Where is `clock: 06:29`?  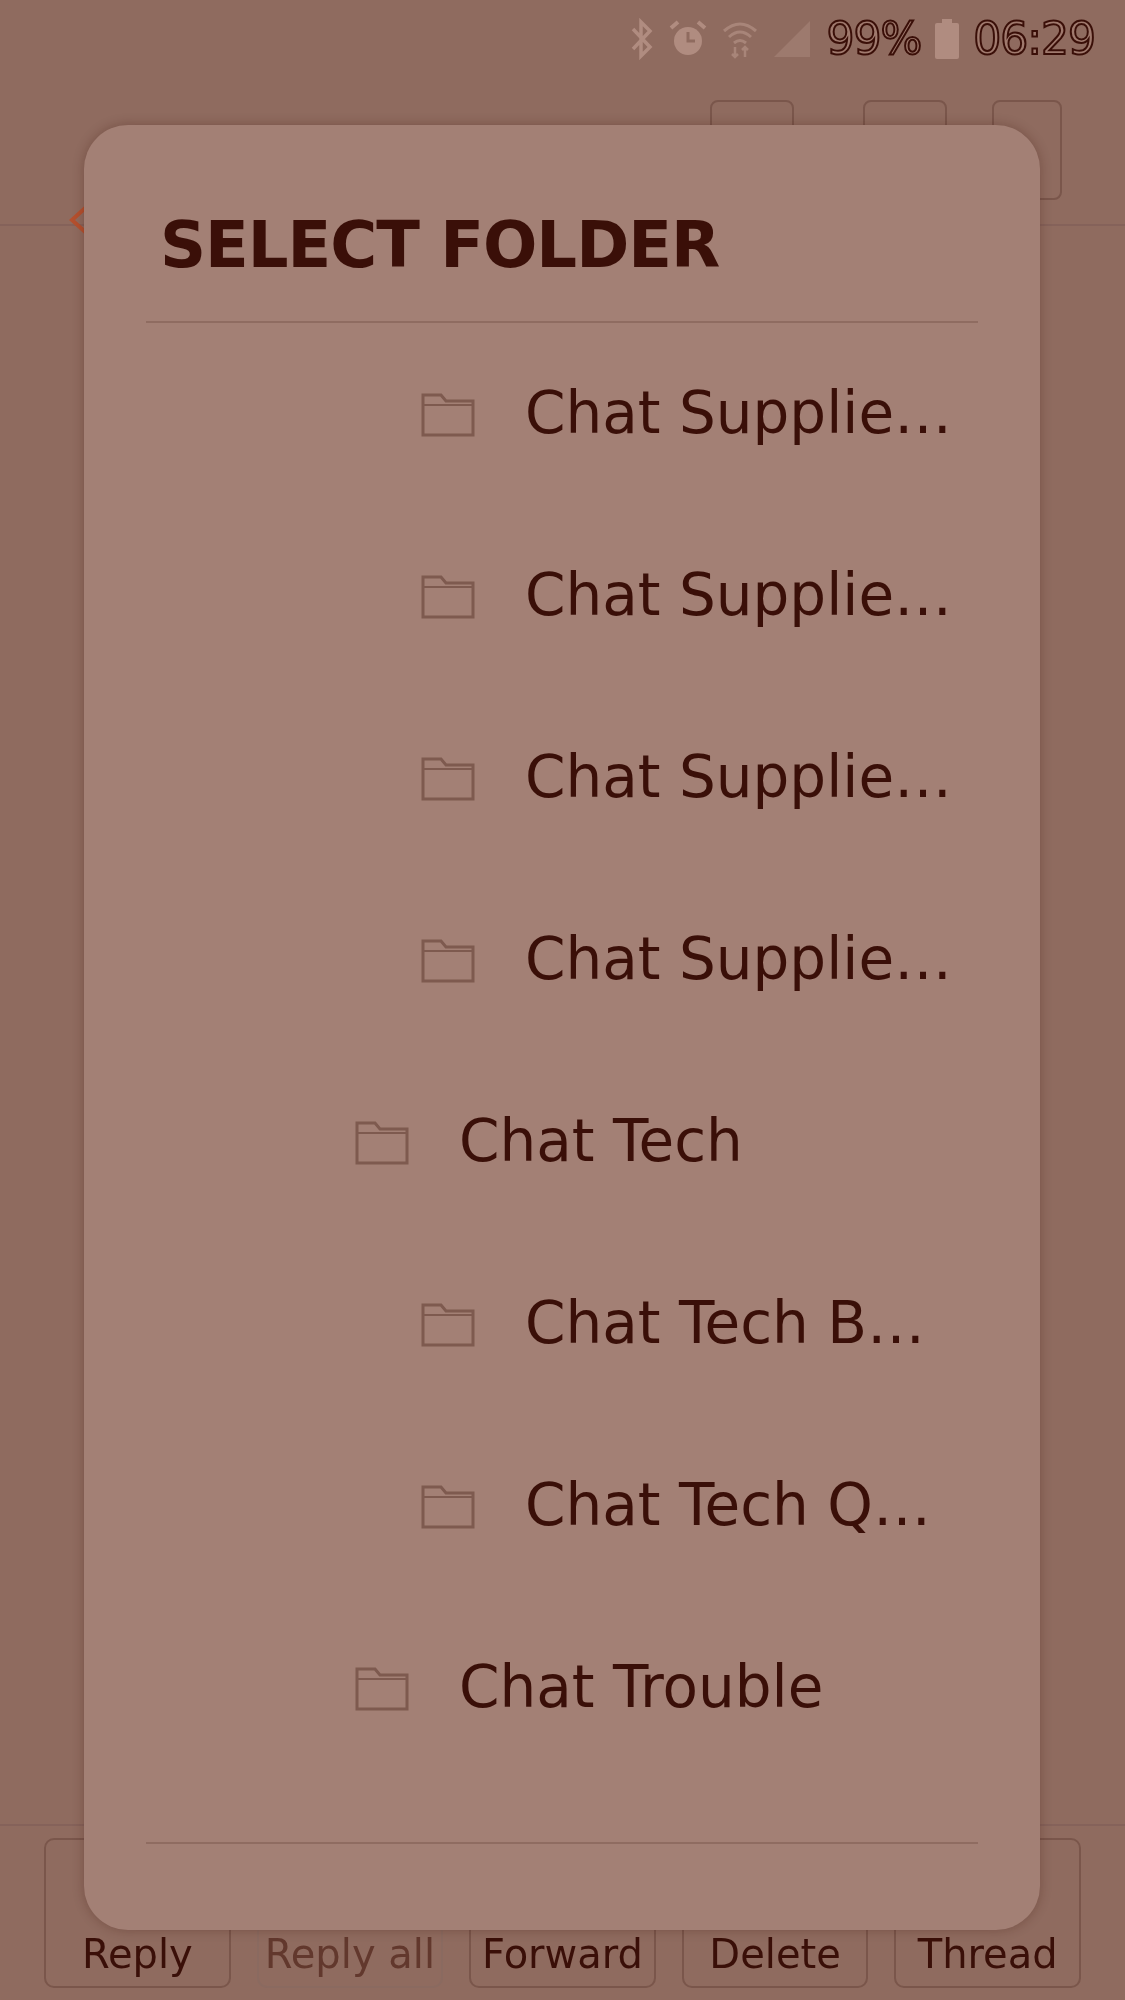
clock: 06:29 is located at coordinates (1034, 39).